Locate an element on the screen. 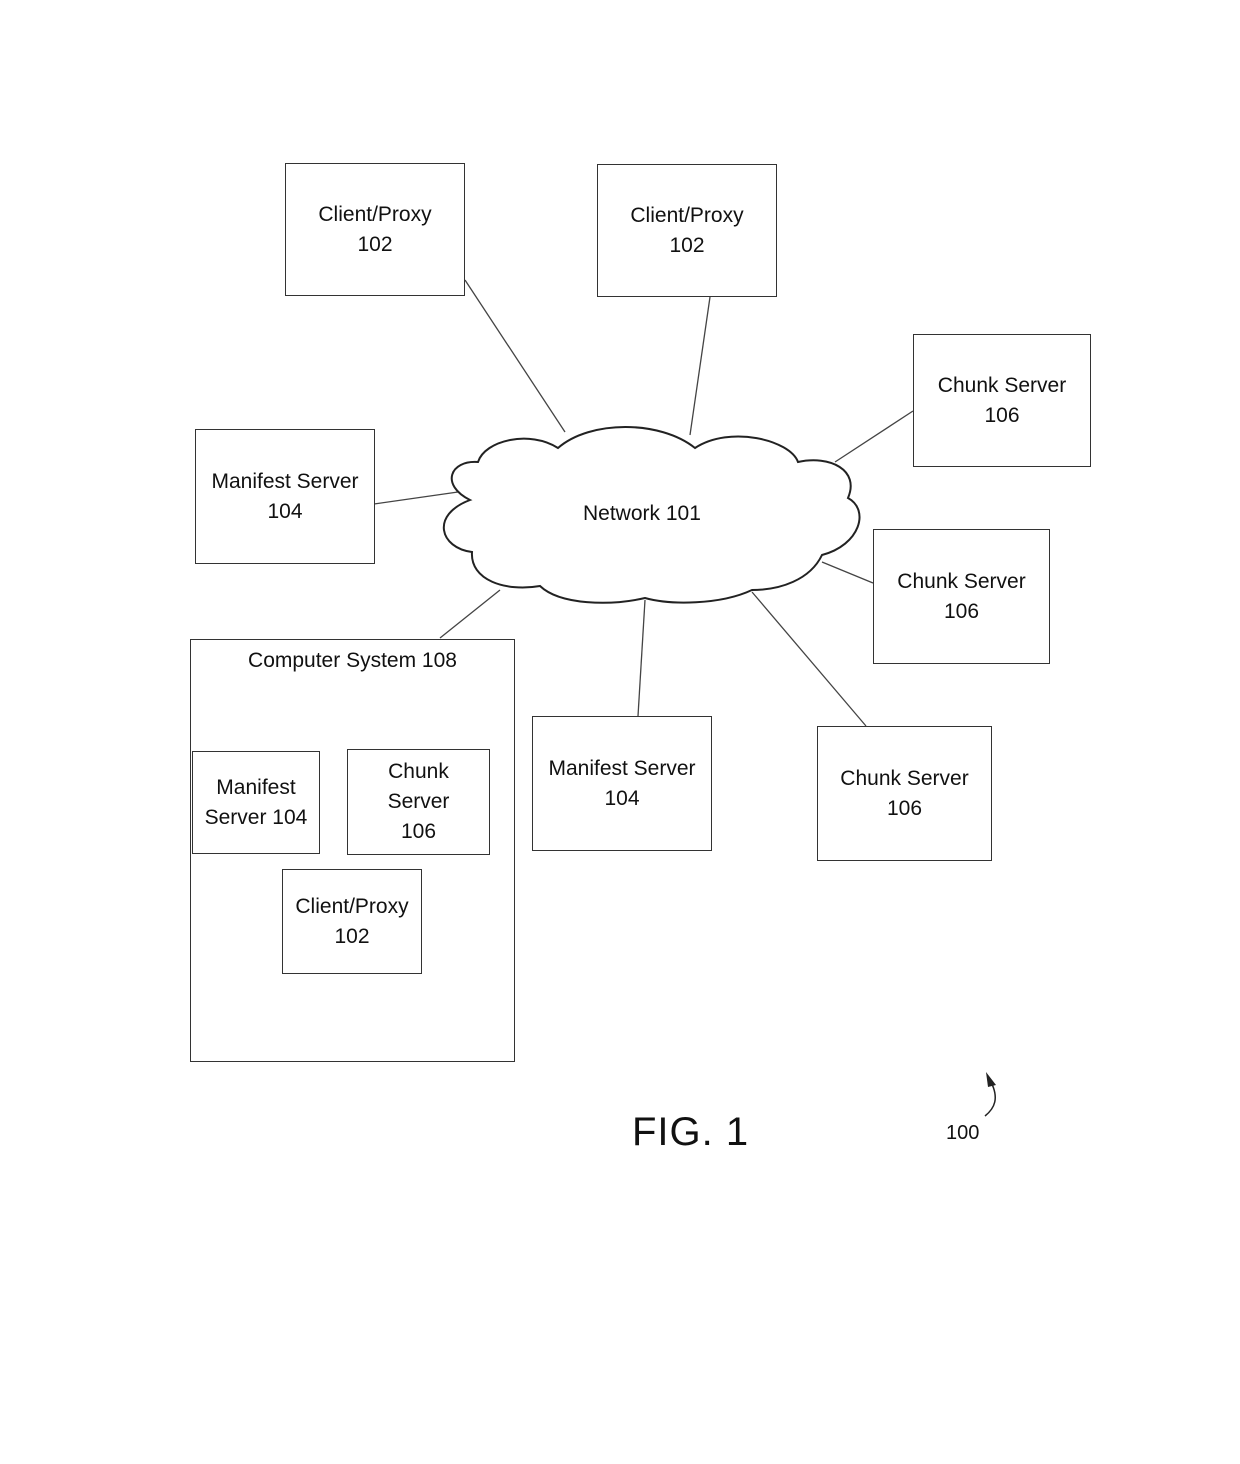 The width and height of the screenshot is (1240, 1464). inner-manifest-server-label: Manifest Server 104 is located at coordinates (256, 802).